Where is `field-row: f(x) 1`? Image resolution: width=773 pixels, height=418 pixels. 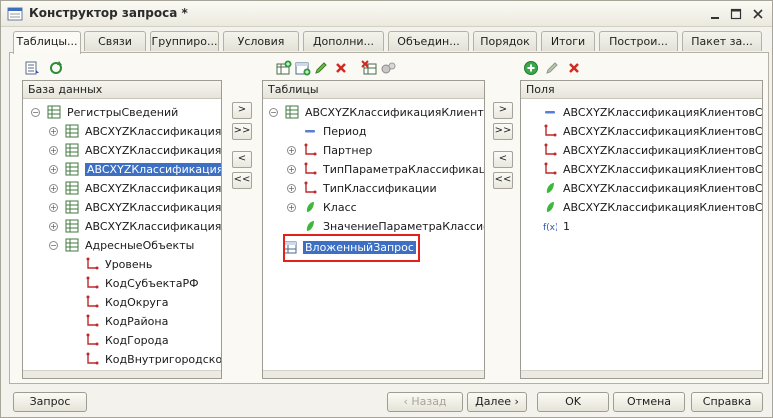 field-row: f(x) 1 is located at coordinates (556, 226).